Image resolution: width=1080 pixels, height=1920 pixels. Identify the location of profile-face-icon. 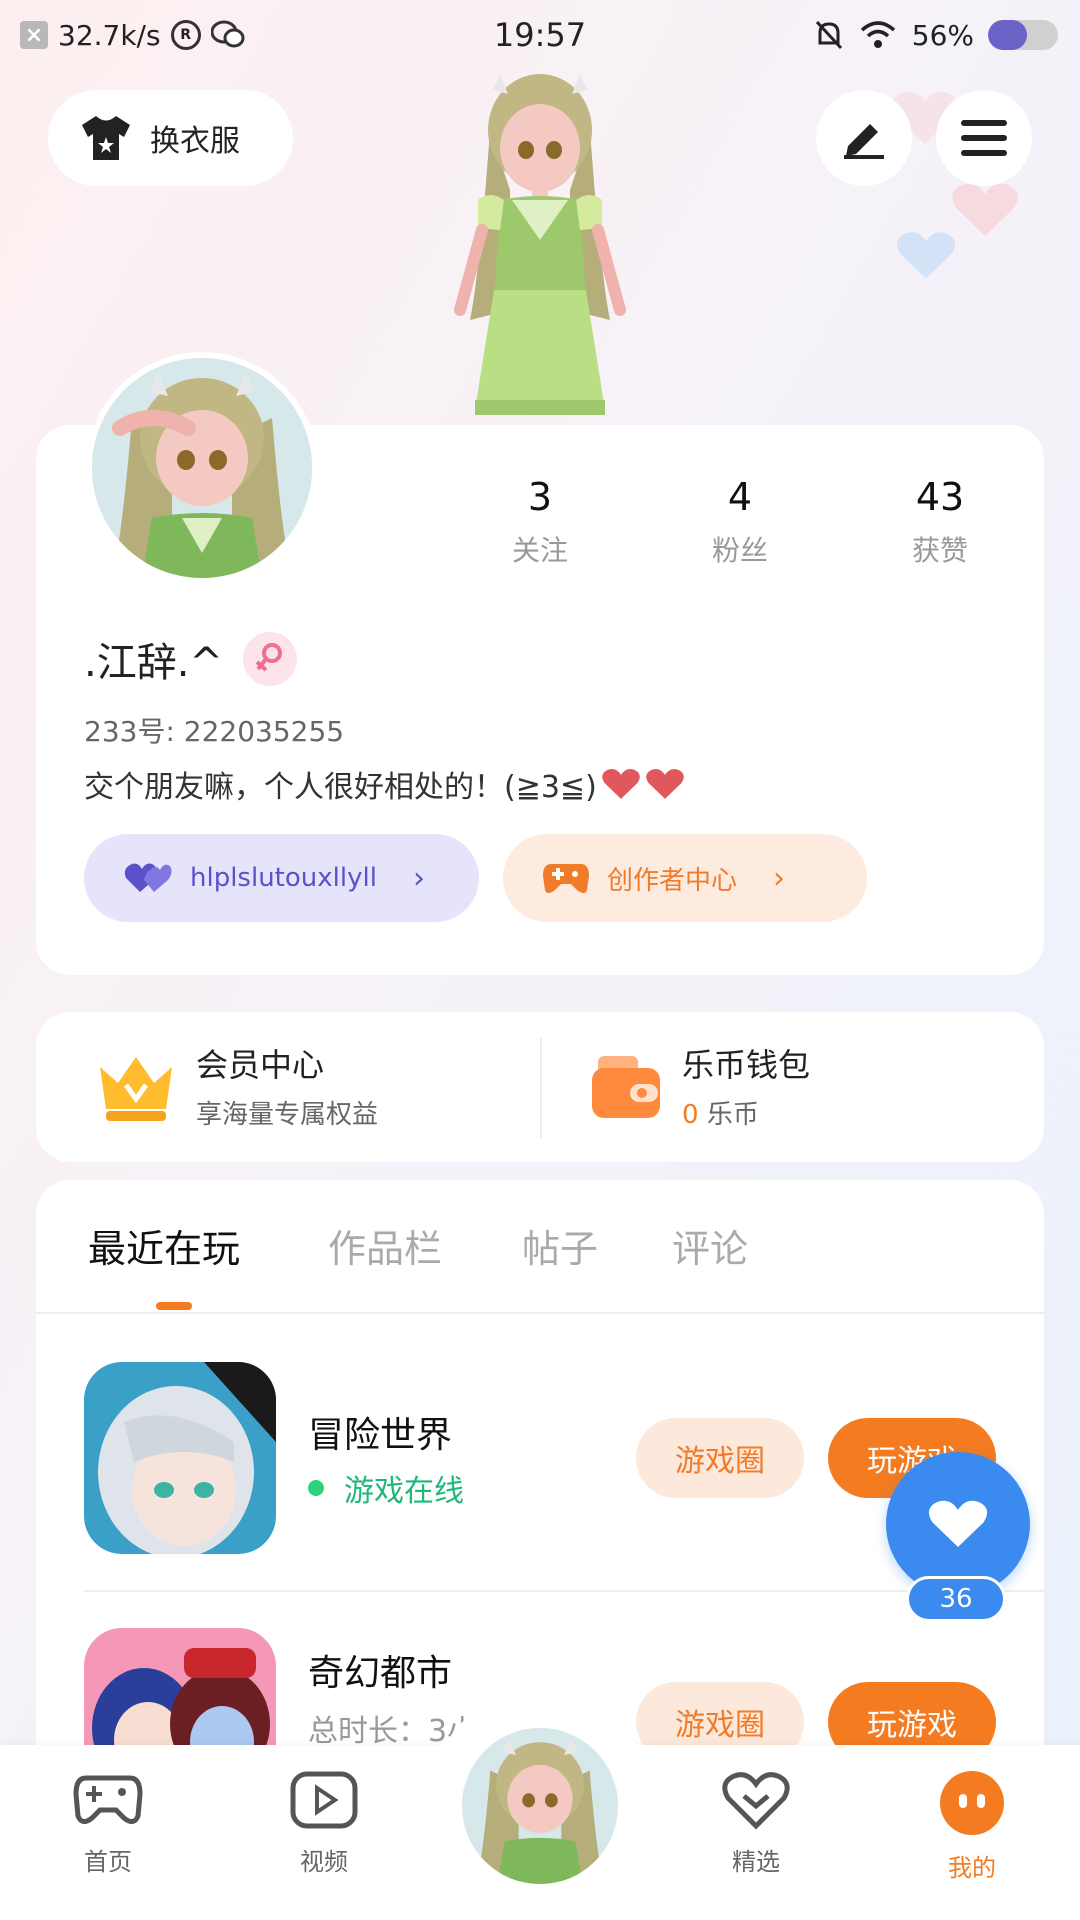
(972, 1803).